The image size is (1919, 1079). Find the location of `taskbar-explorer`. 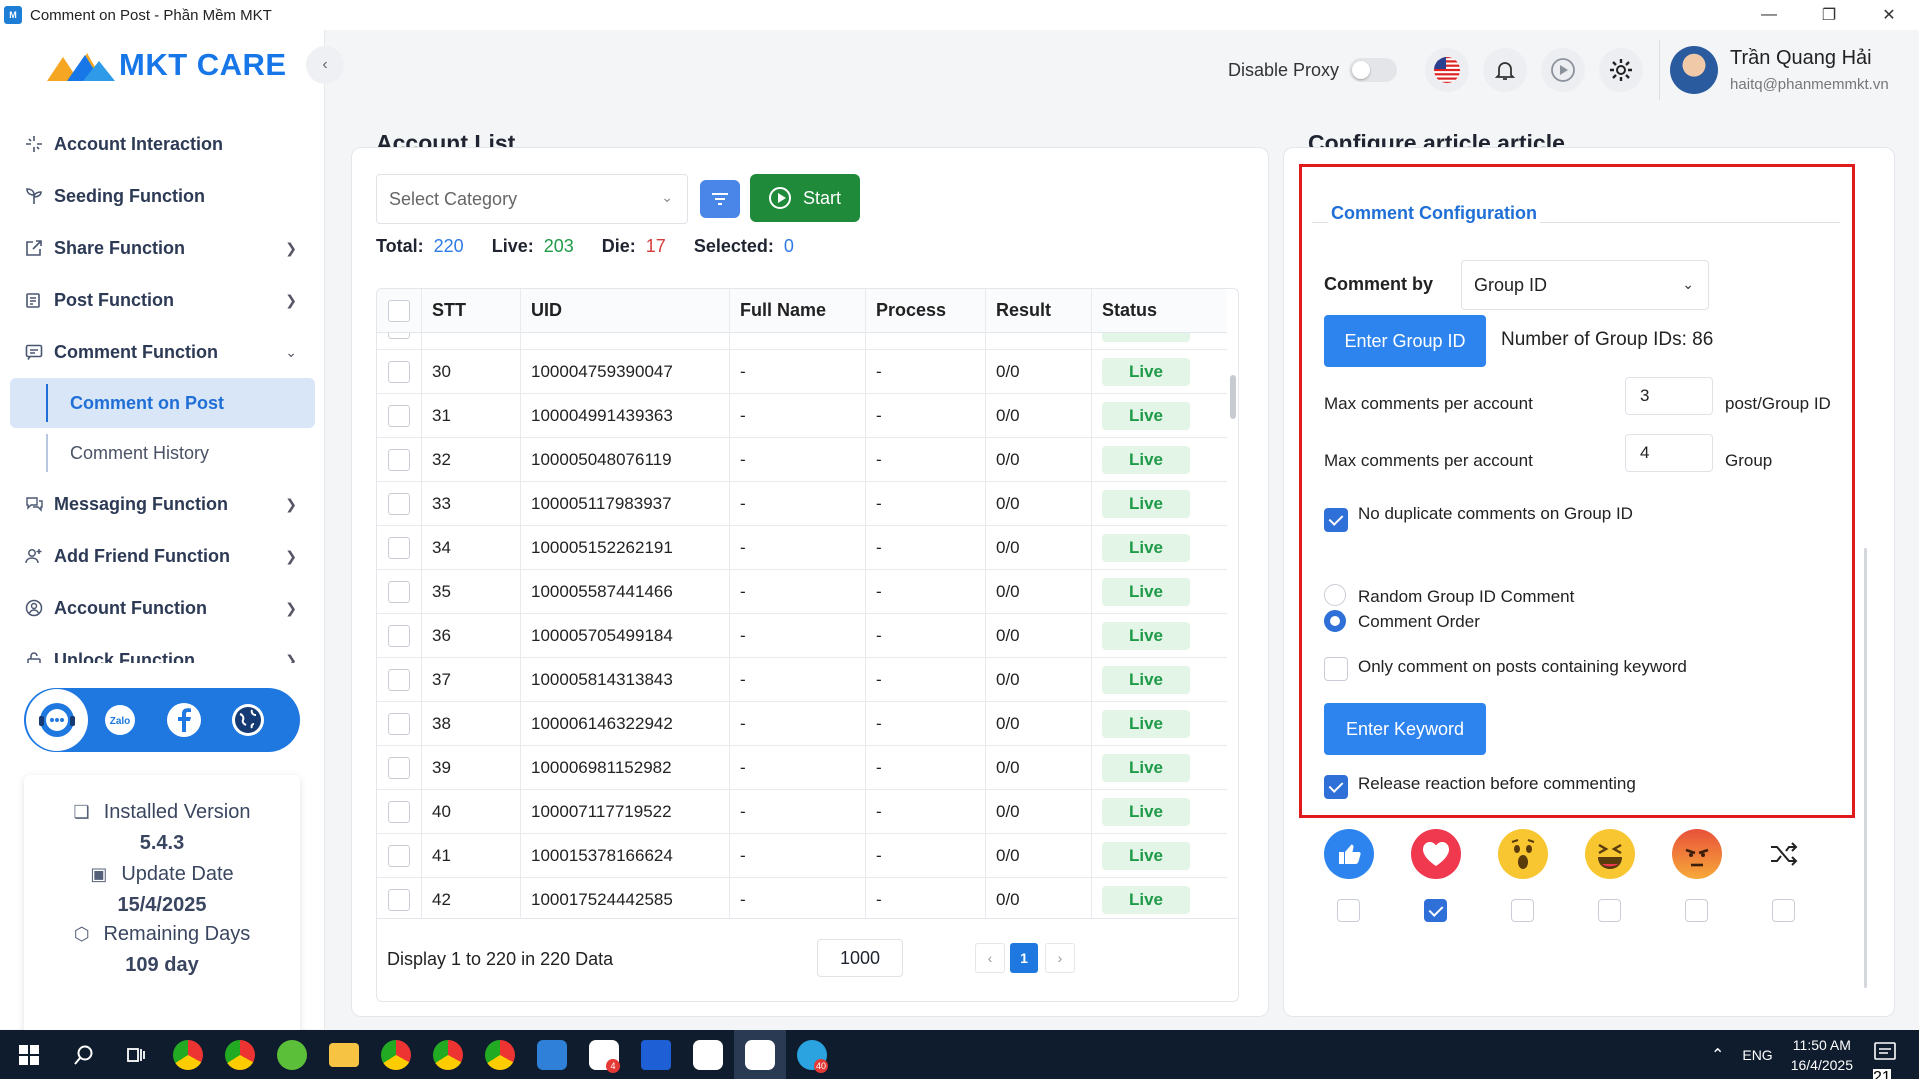

taskbar-explorer is located at coordinates (344, 1054).